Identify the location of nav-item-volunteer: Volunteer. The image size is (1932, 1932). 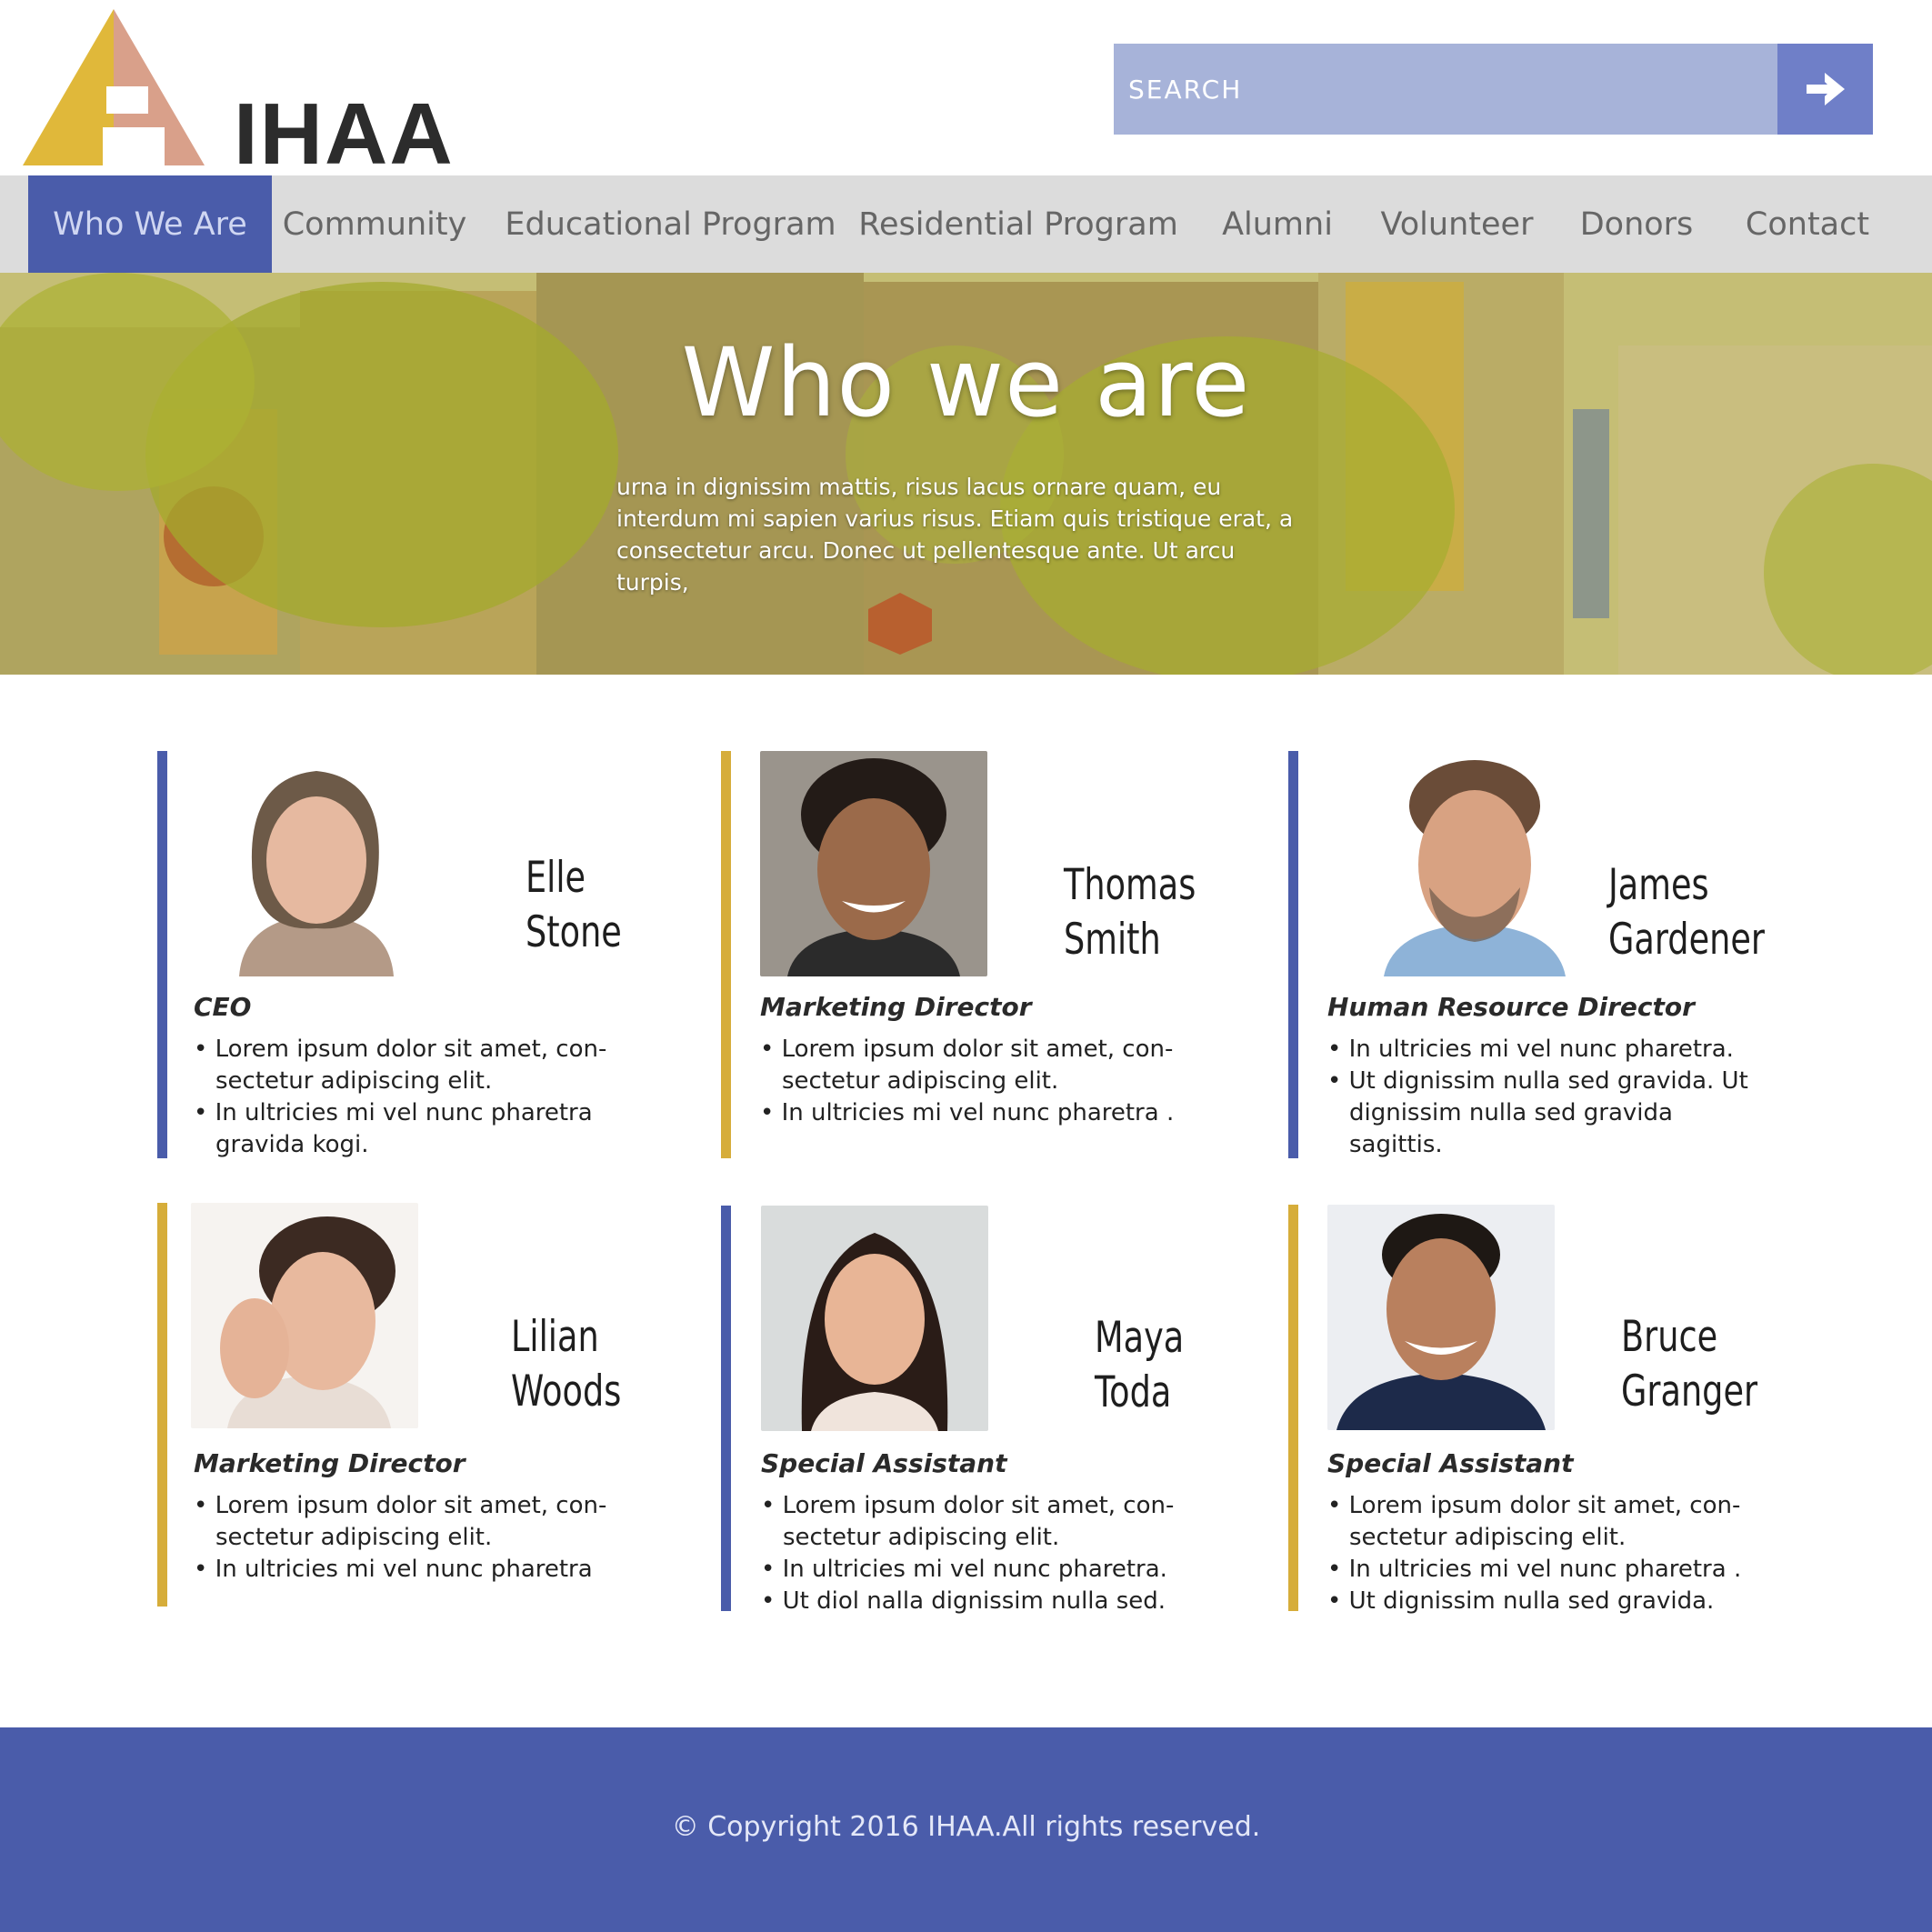
(1457, 224).